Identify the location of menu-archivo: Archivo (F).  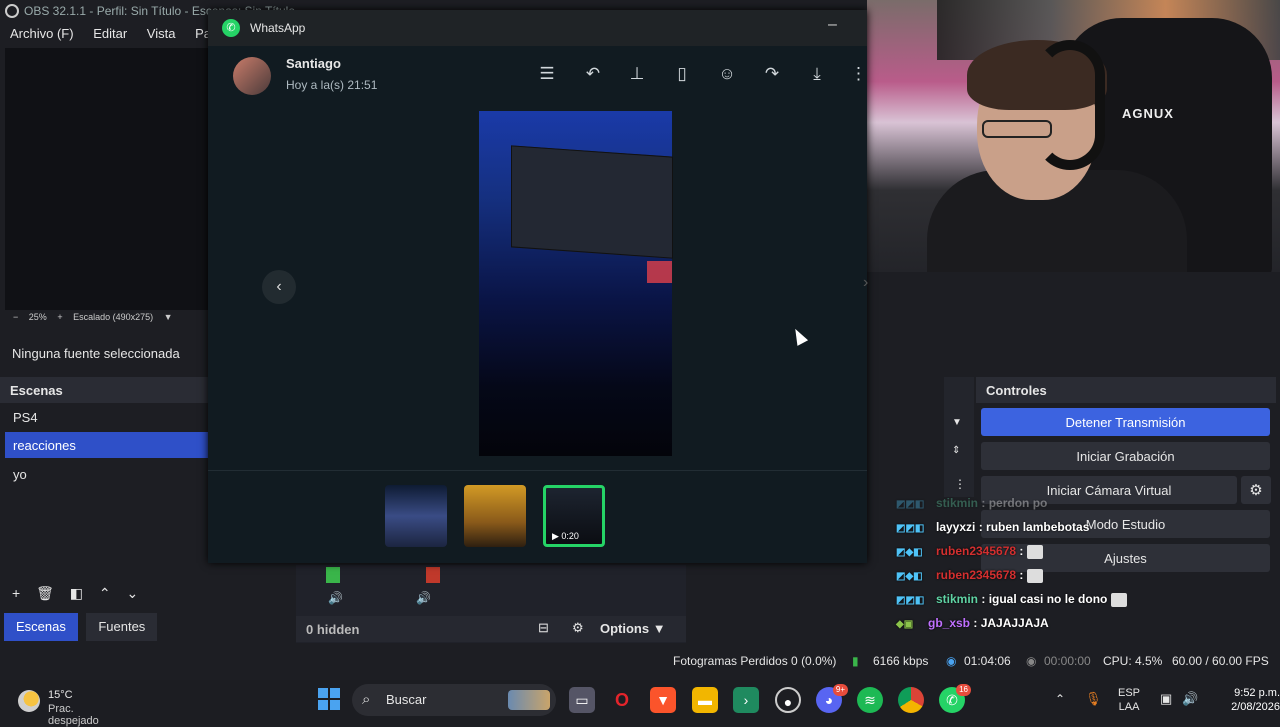
(37, 31).